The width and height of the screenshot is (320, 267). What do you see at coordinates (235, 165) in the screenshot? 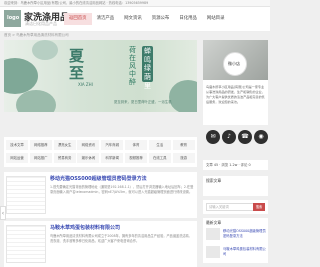
I see `site-stats: 文章 45 · 浏览 1.2w · 评论 0` at bounding box center [235, 165].